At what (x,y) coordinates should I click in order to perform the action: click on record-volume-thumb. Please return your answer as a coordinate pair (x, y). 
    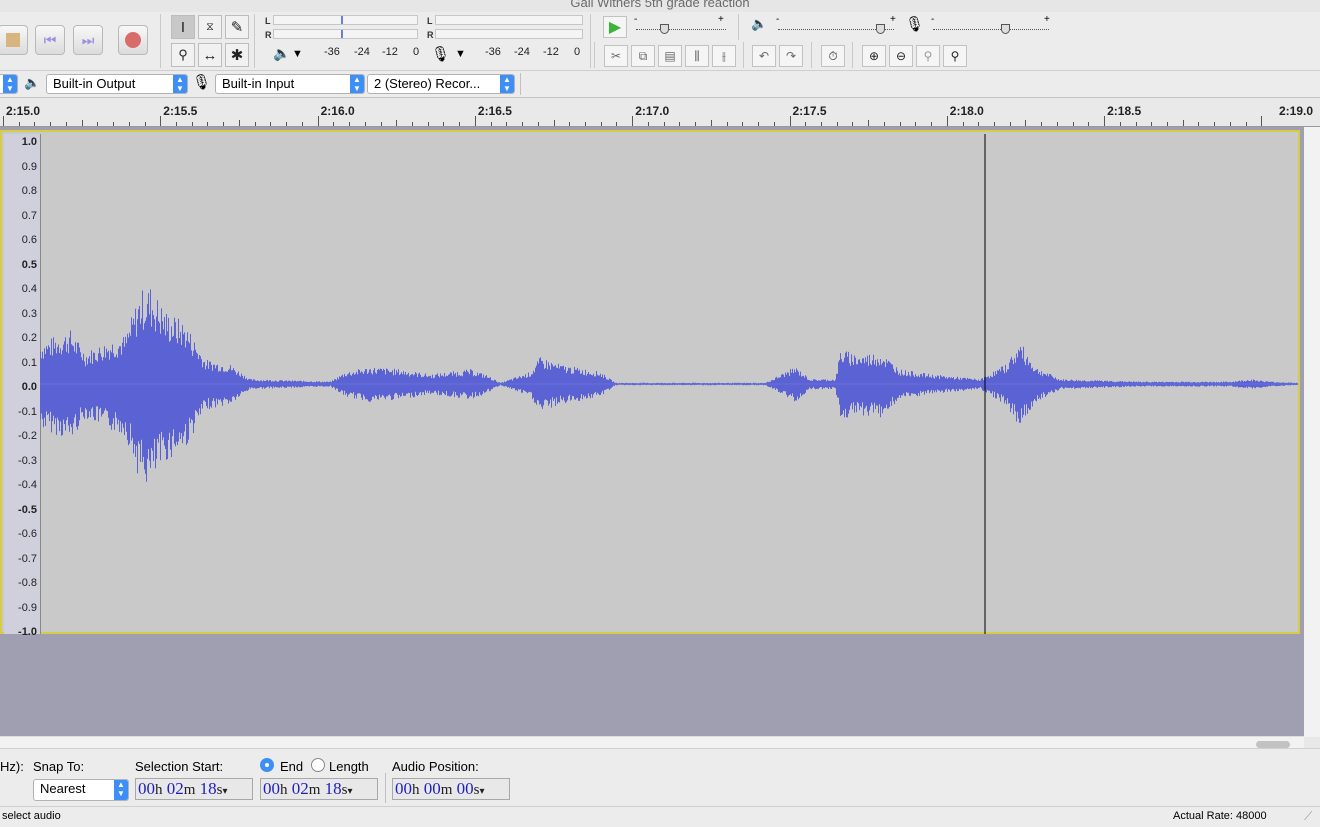
    Looking at the image, I should click on (1005, 29).